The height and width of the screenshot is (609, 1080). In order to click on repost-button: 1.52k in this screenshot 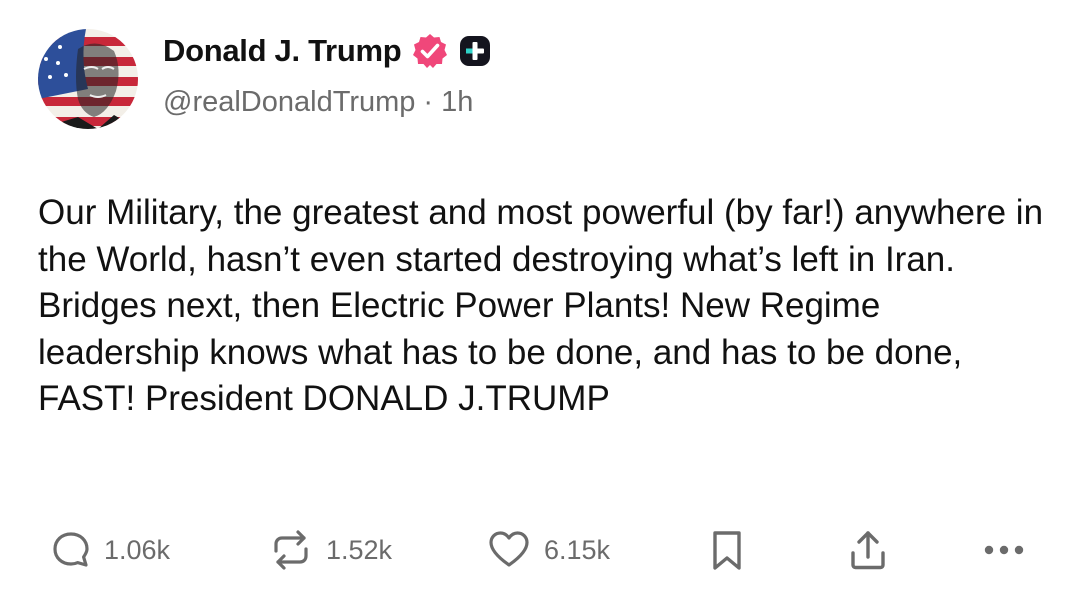, I will do `click(330, 550)`.